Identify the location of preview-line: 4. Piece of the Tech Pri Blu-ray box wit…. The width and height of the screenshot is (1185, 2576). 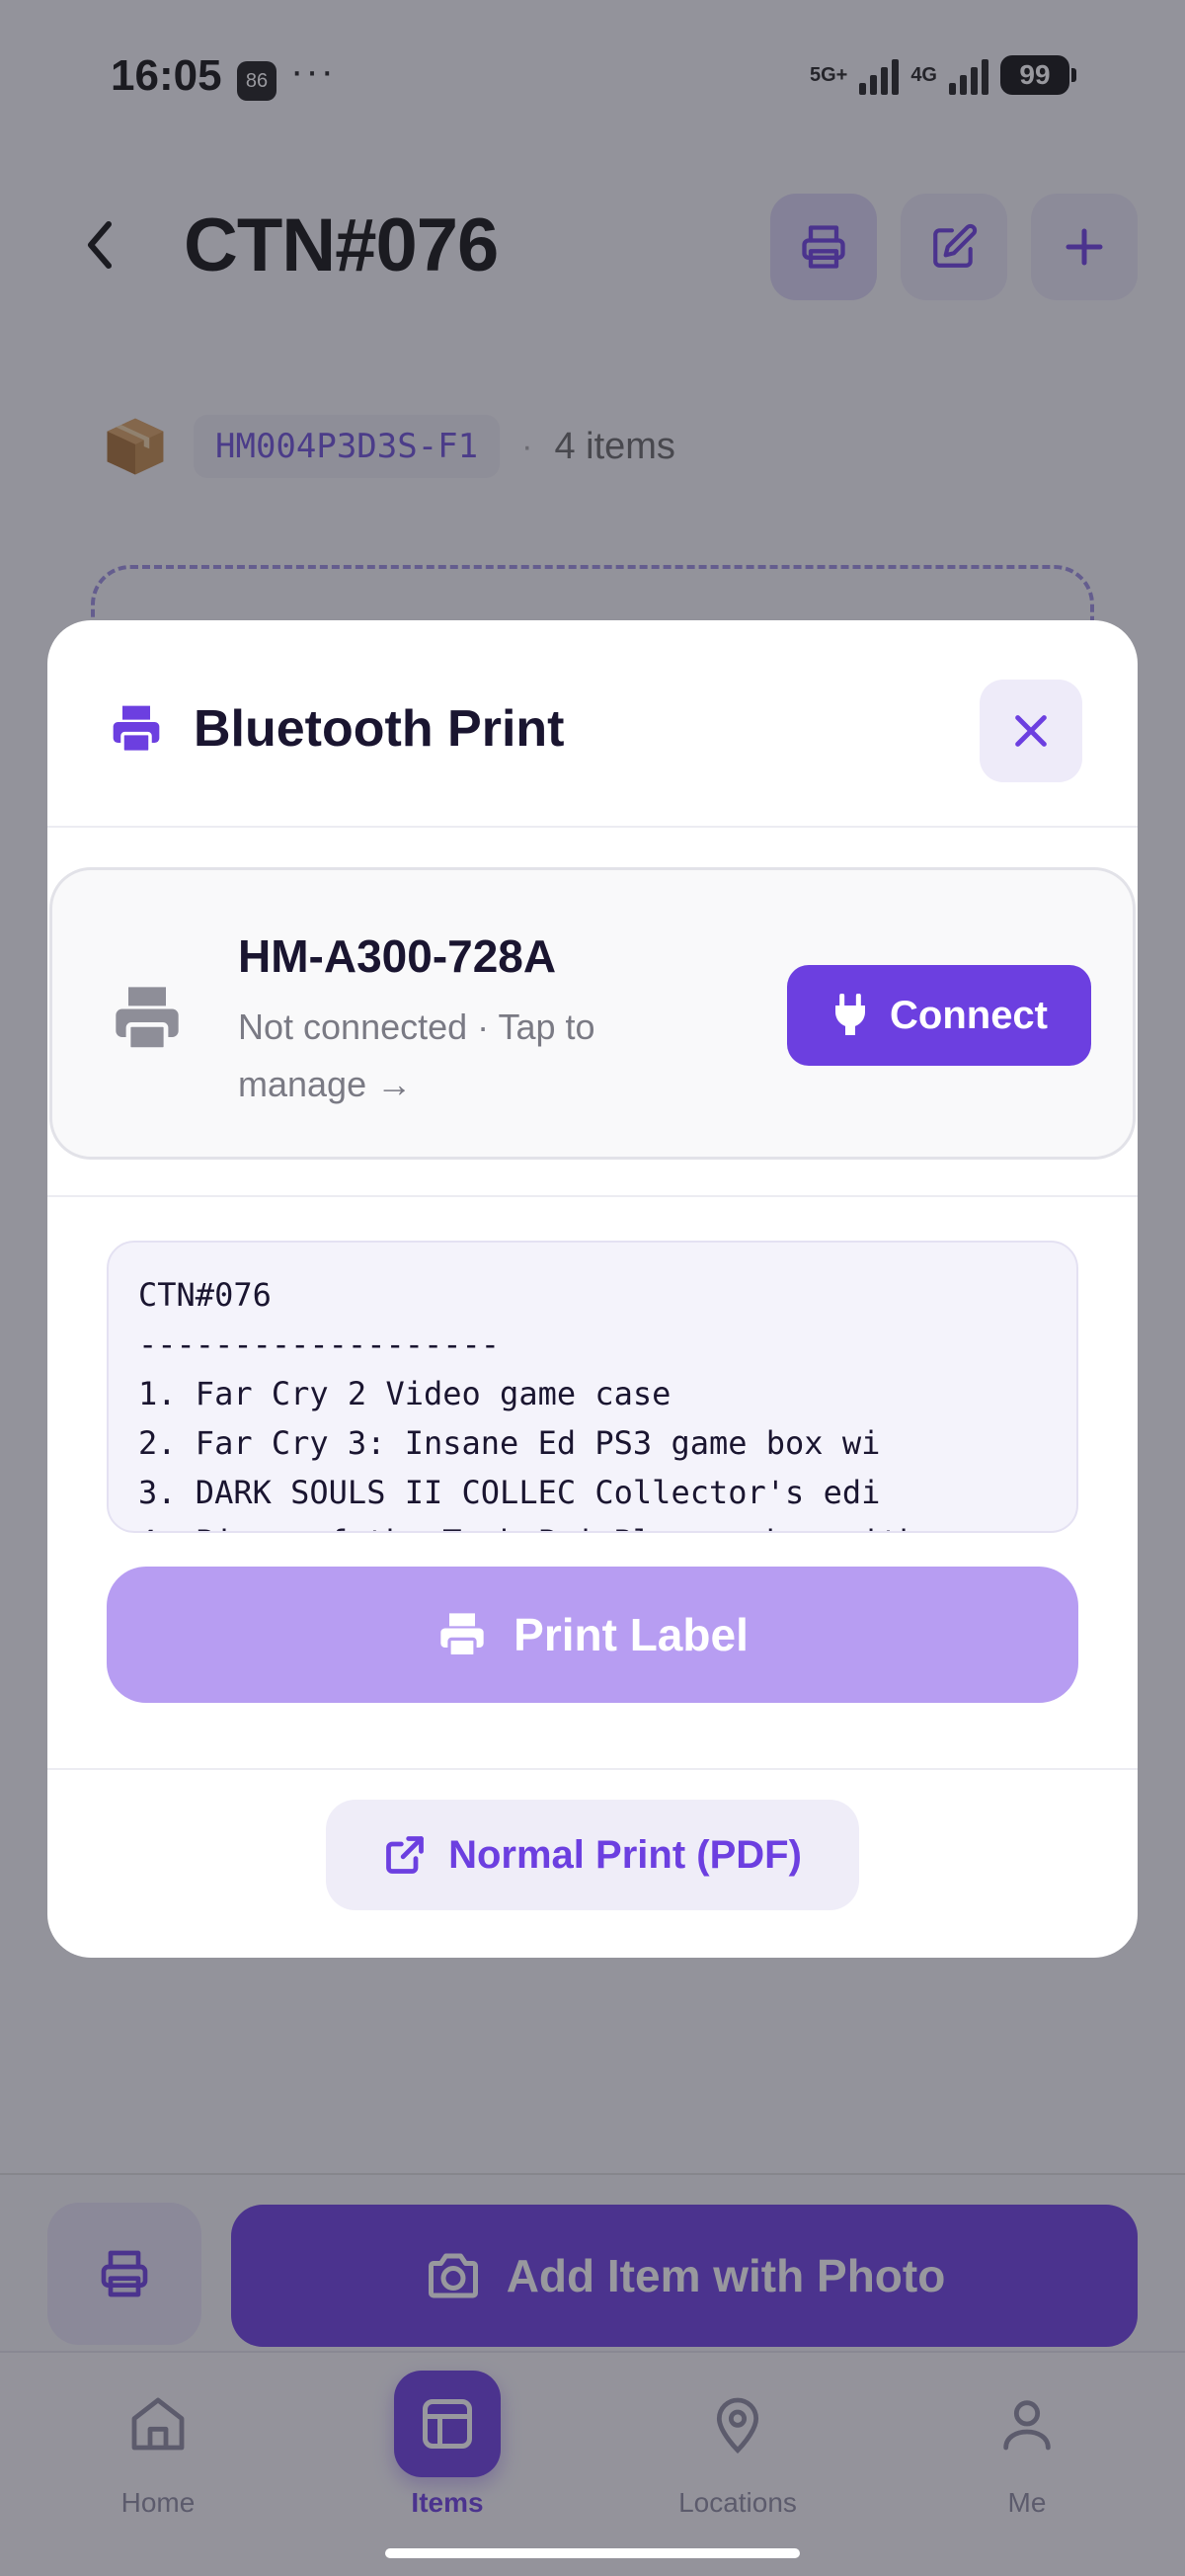
(592, 1524).